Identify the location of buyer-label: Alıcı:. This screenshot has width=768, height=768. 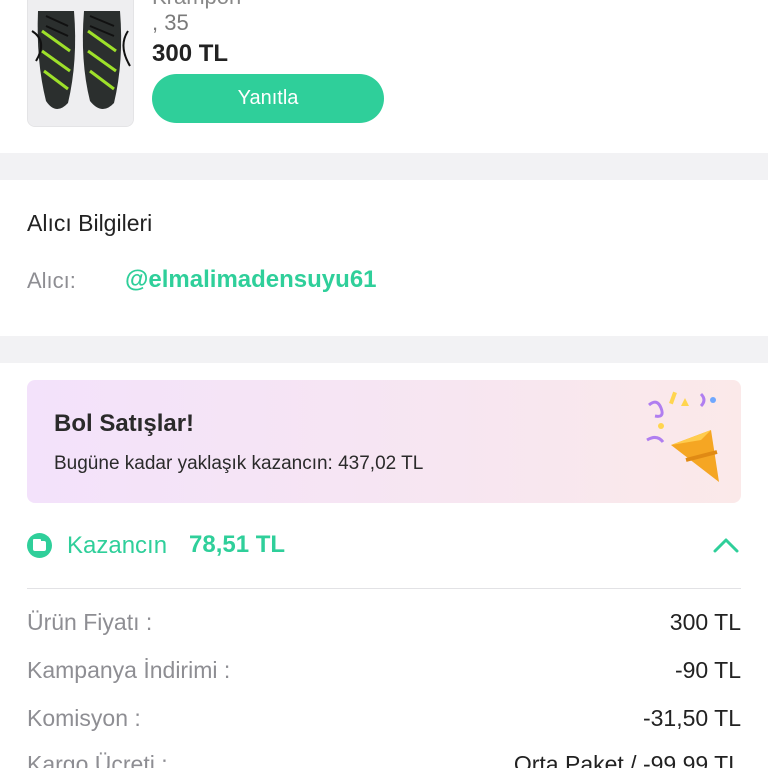
(51, 280).